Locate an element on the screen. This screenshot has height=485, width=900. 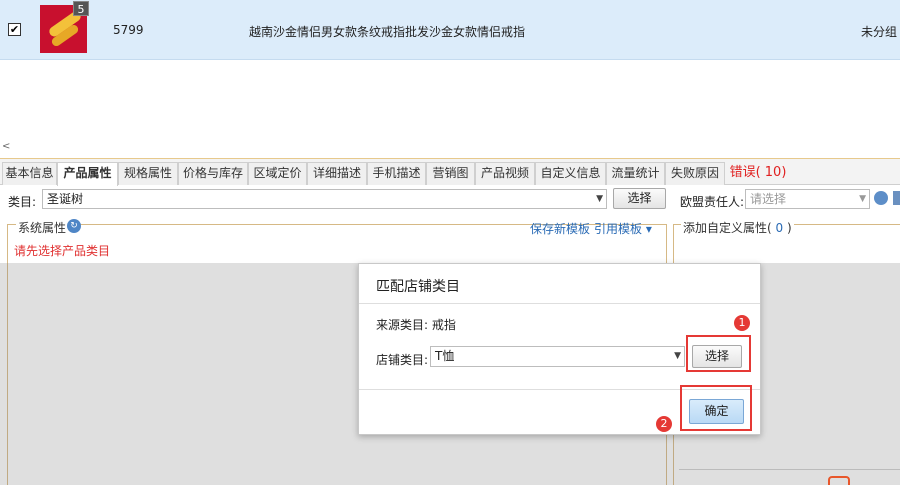
tab-basic-info: 基本信息 is located at coordinates (29, 173).